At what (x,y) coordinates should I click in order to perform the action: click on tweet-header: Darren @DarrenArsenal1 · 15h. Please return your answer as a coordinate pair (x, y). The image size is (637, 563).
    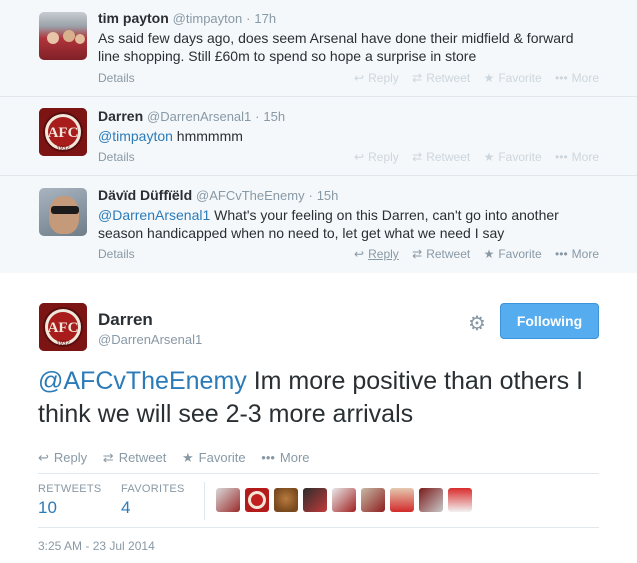
    Looking at the image, I should click on (191, 116).